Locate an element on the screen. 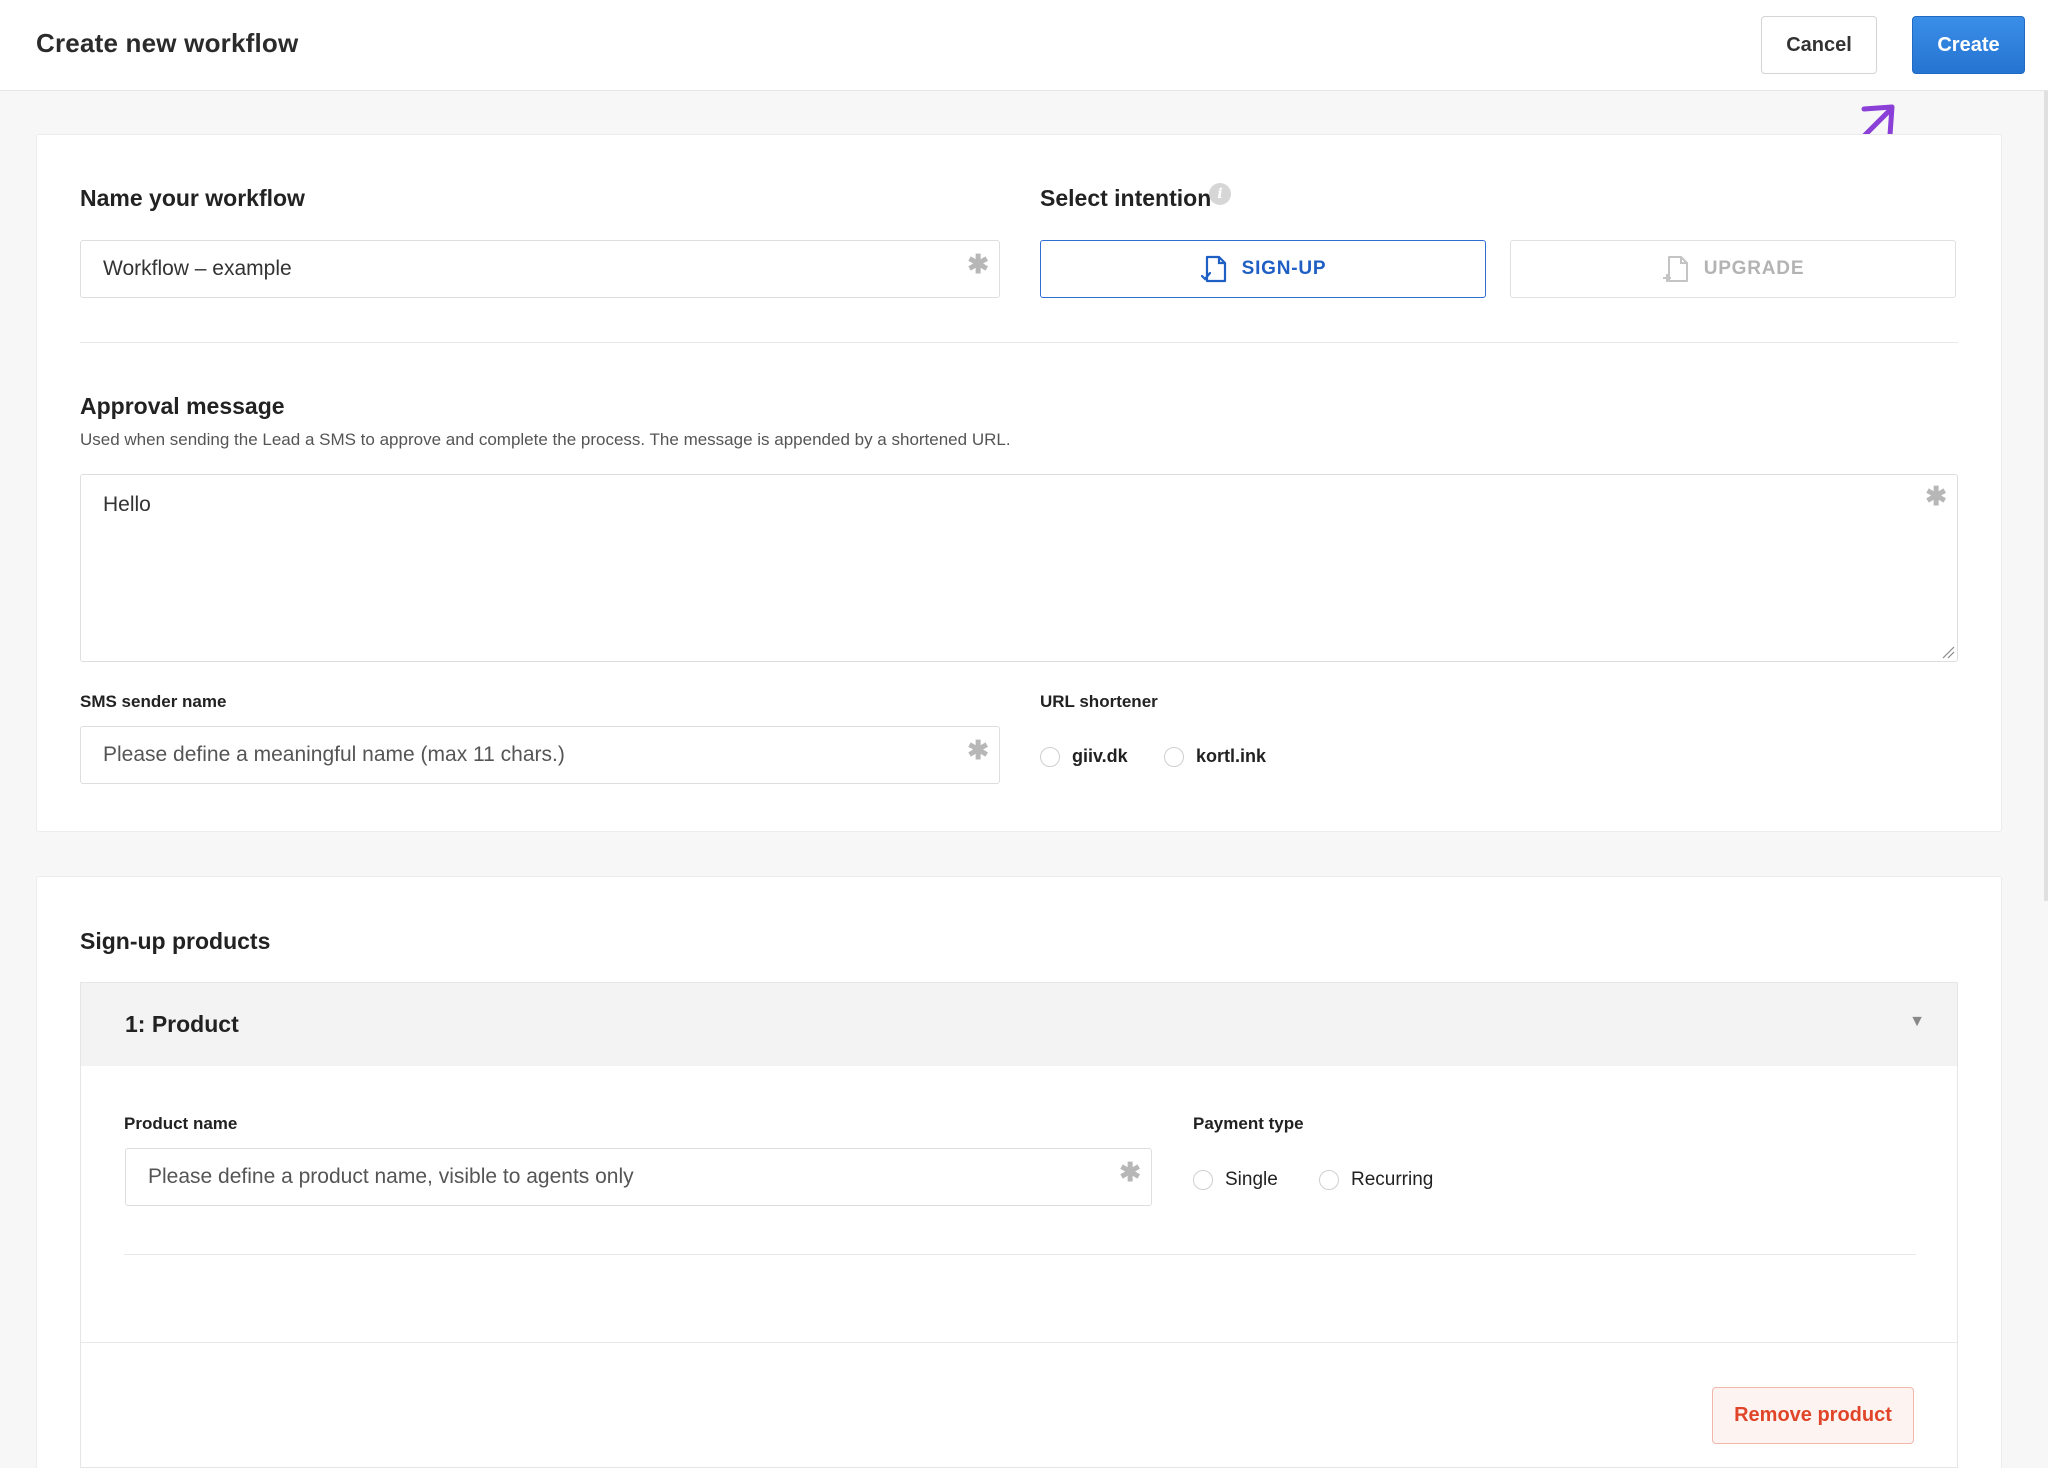  page-title: Create new workflow is located at coordinates (167, 43).